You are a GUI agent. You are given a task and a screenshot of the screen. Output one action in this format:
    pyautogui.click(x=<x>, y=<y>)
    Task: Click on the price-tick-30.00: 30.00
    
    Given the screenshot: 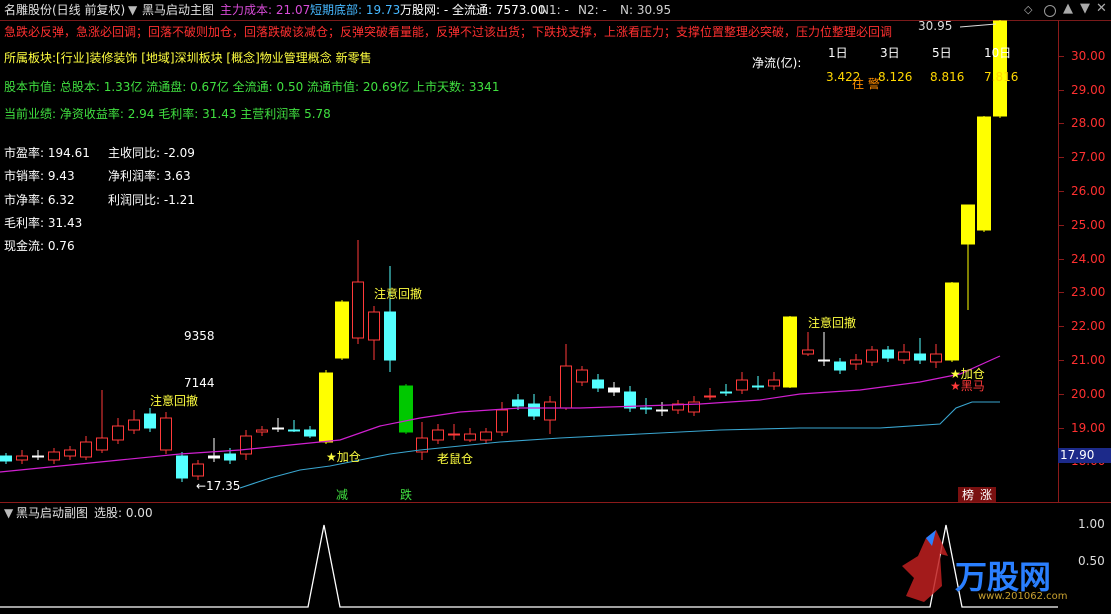 What is the action you would take?
    pyautogui.click(x=1088, y=55)
    